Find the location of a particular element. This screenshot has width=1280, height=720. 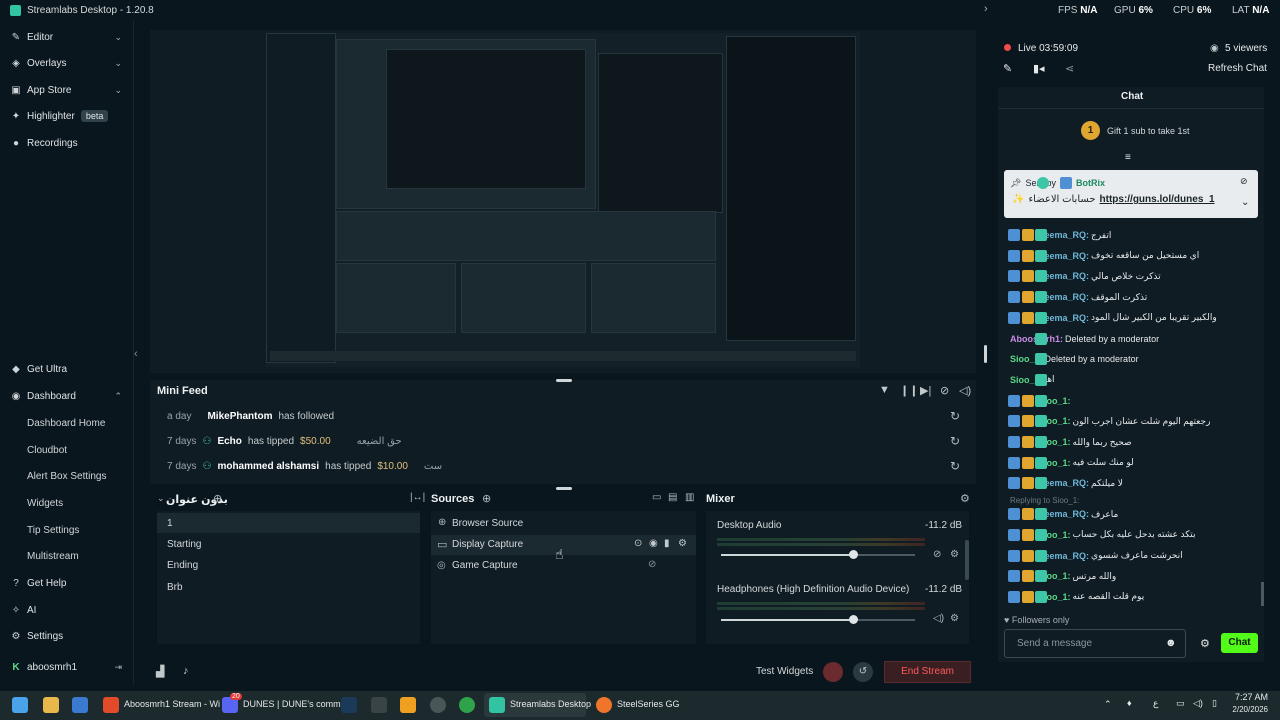

source-item: Game Capture is located at coordinates (485, 565).